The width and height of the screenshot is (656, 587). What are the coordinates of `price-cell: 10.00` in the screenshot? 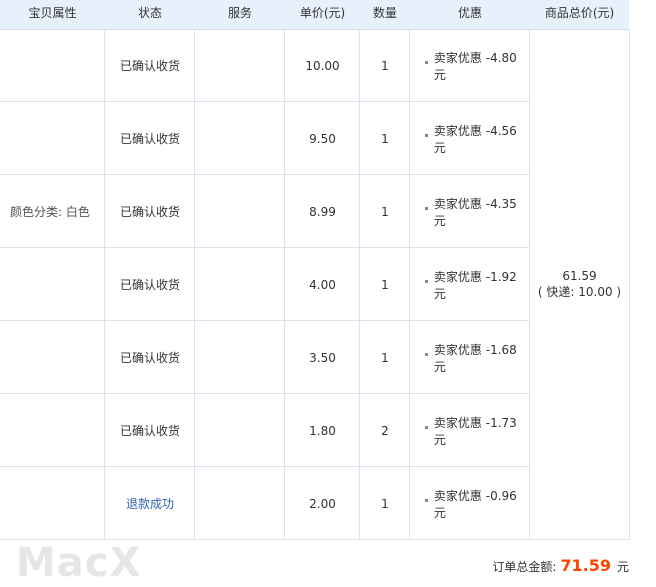 It's located at (322, 65).